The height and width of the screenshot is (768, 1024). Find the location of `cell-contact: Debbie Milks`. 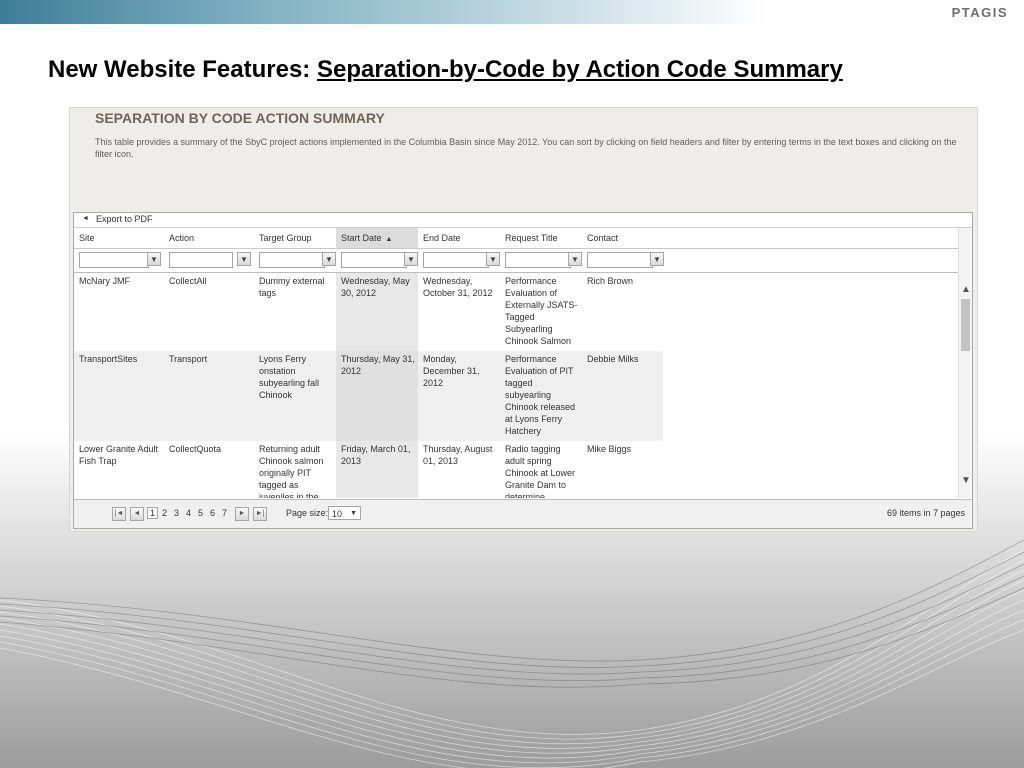

cell-contact: Debbie Milks is located at coordinates (613, 359).